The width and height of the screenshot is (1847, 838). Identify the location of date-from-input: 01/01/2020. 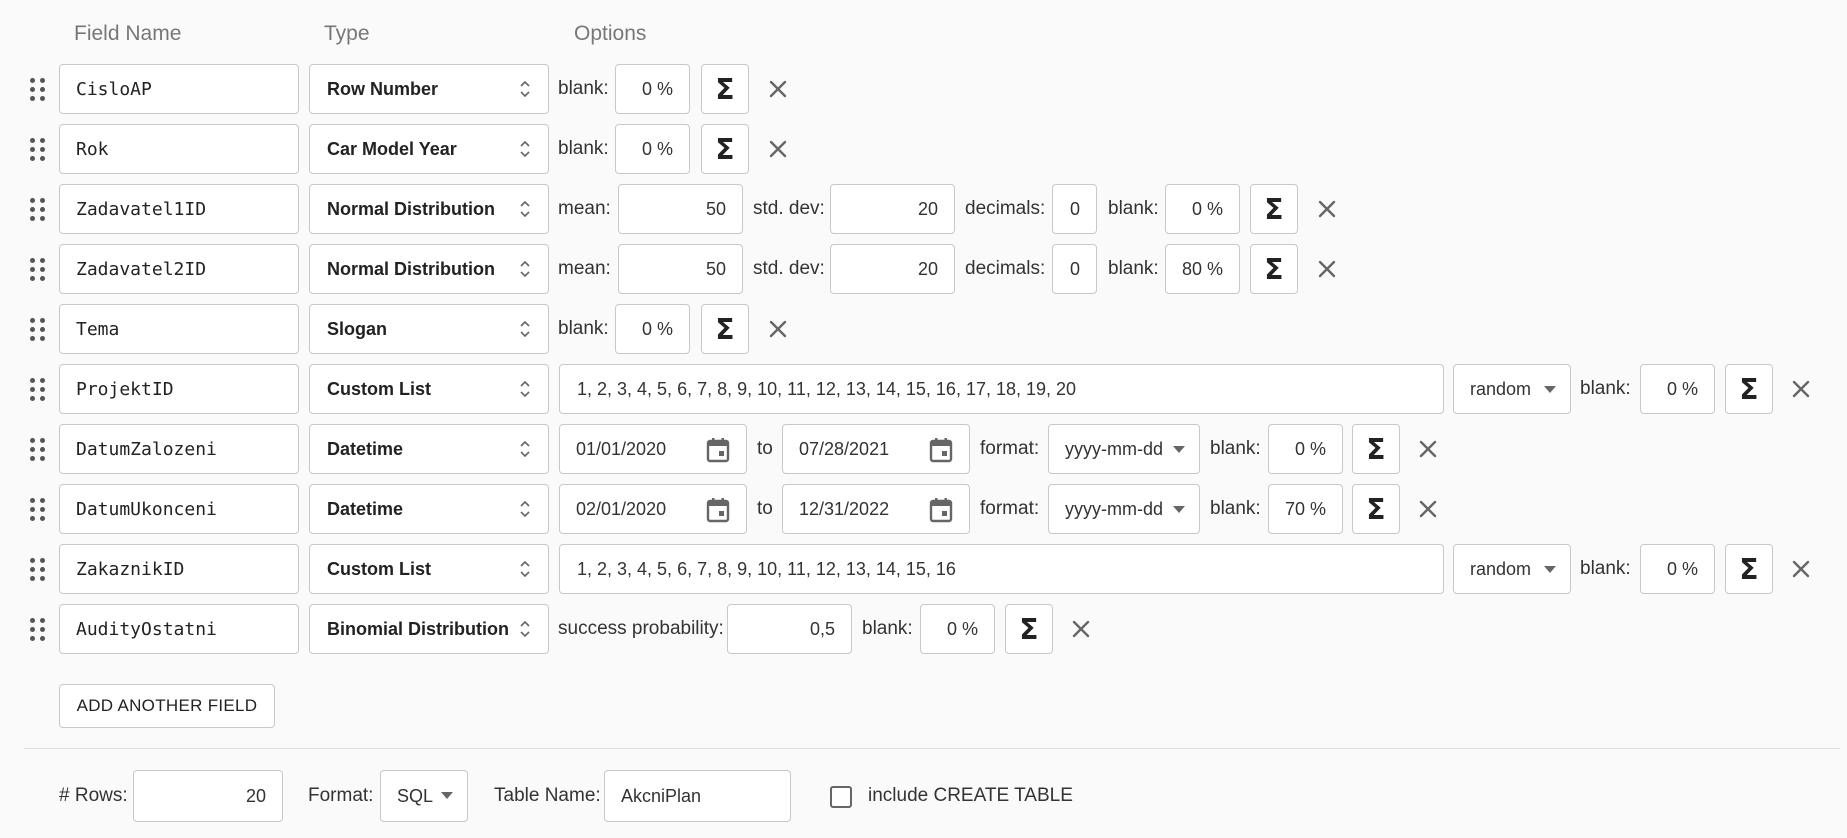
(653, 449).